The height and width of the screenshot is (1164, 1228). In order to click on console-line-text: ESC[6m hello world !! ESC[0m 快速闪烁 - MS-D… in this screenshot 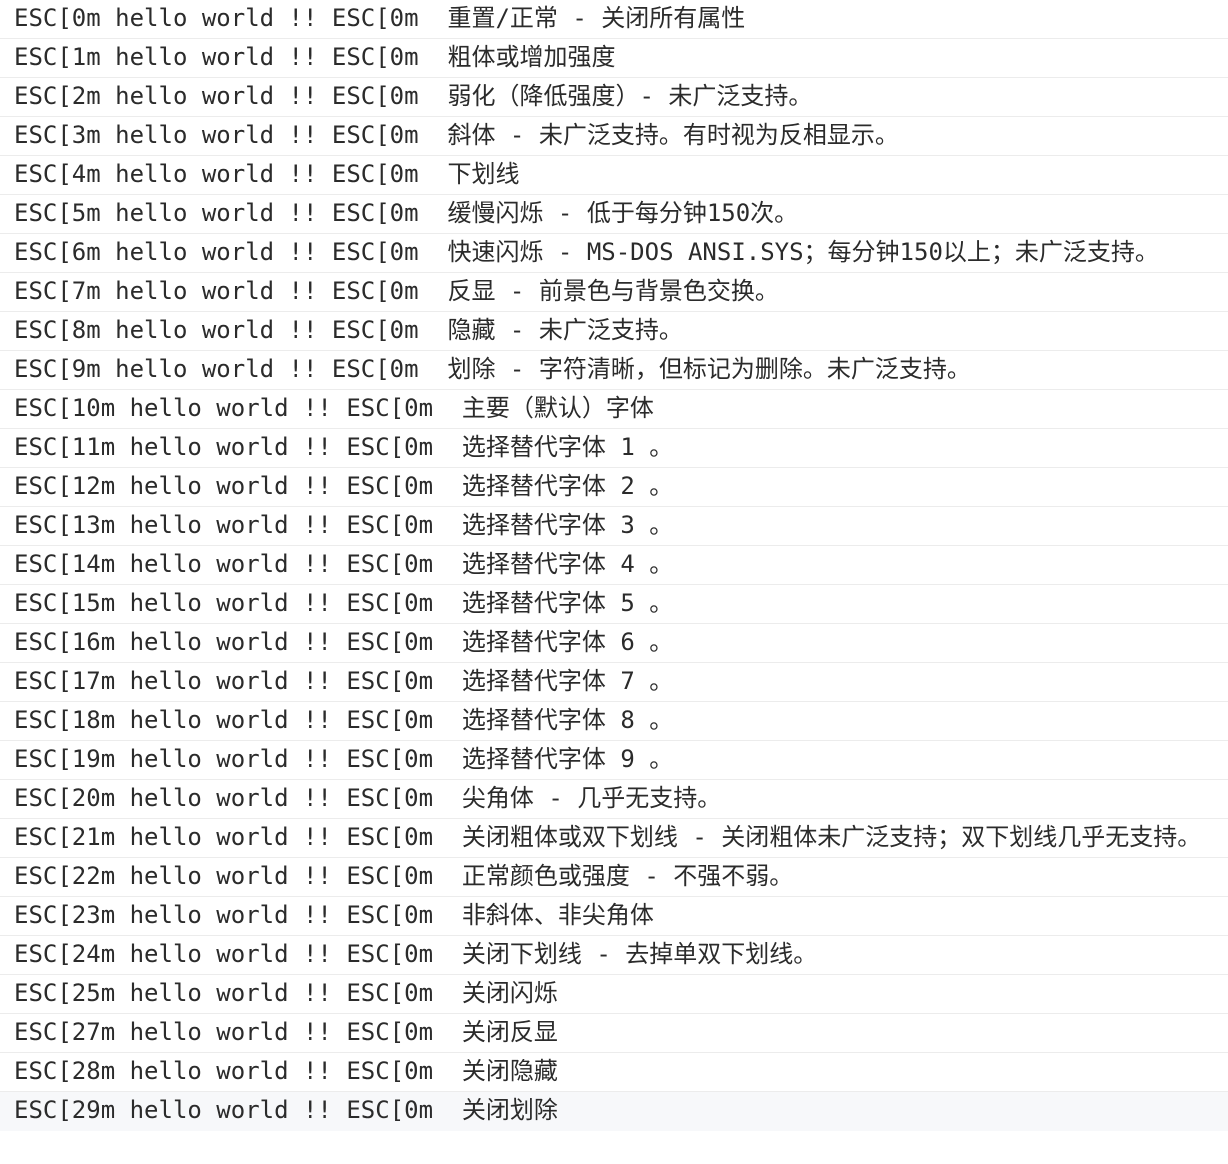, I will do `click(586, 252)`.